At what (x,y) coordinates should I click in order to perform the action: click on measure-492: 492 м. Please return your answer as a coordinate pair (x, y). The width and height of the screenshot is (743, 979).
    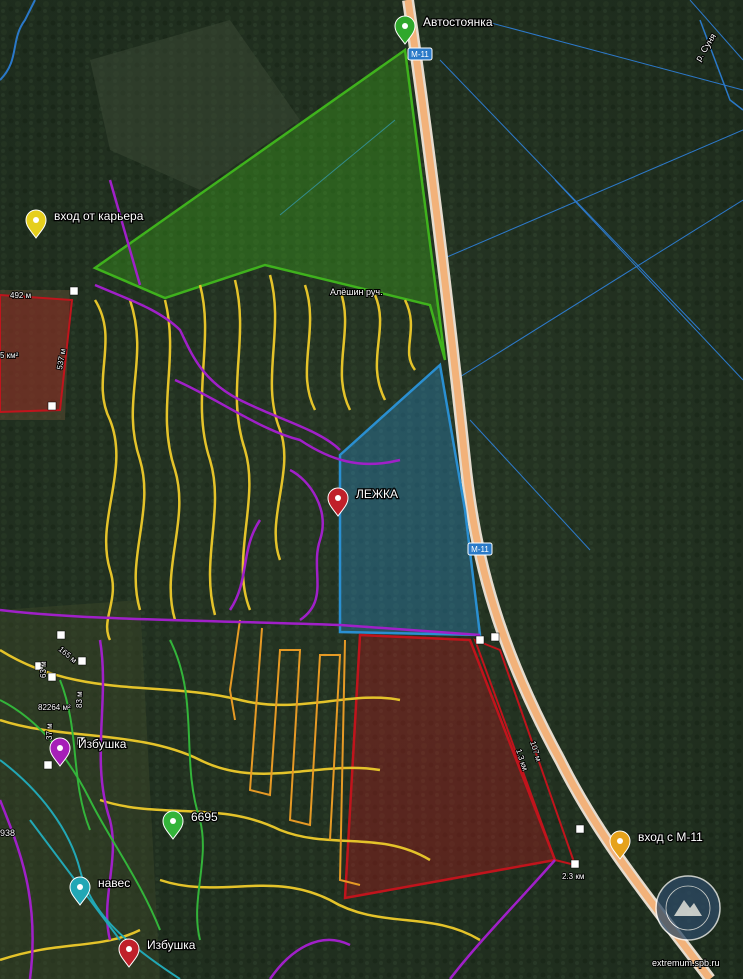
    Looking at the image, I should click on (20, 295).